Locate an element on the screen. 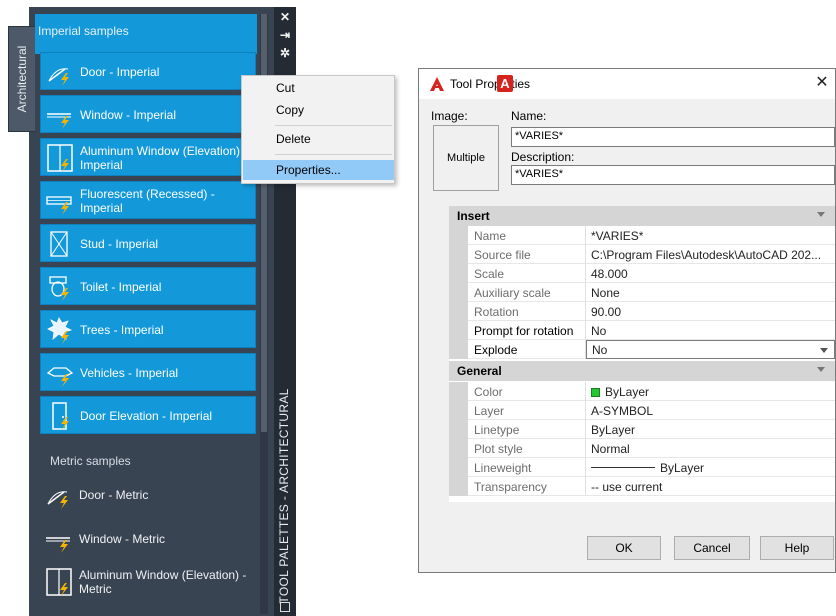 The image size is (836, 616). tool-label: Window - Imperial is located at coordinates (128, 115).